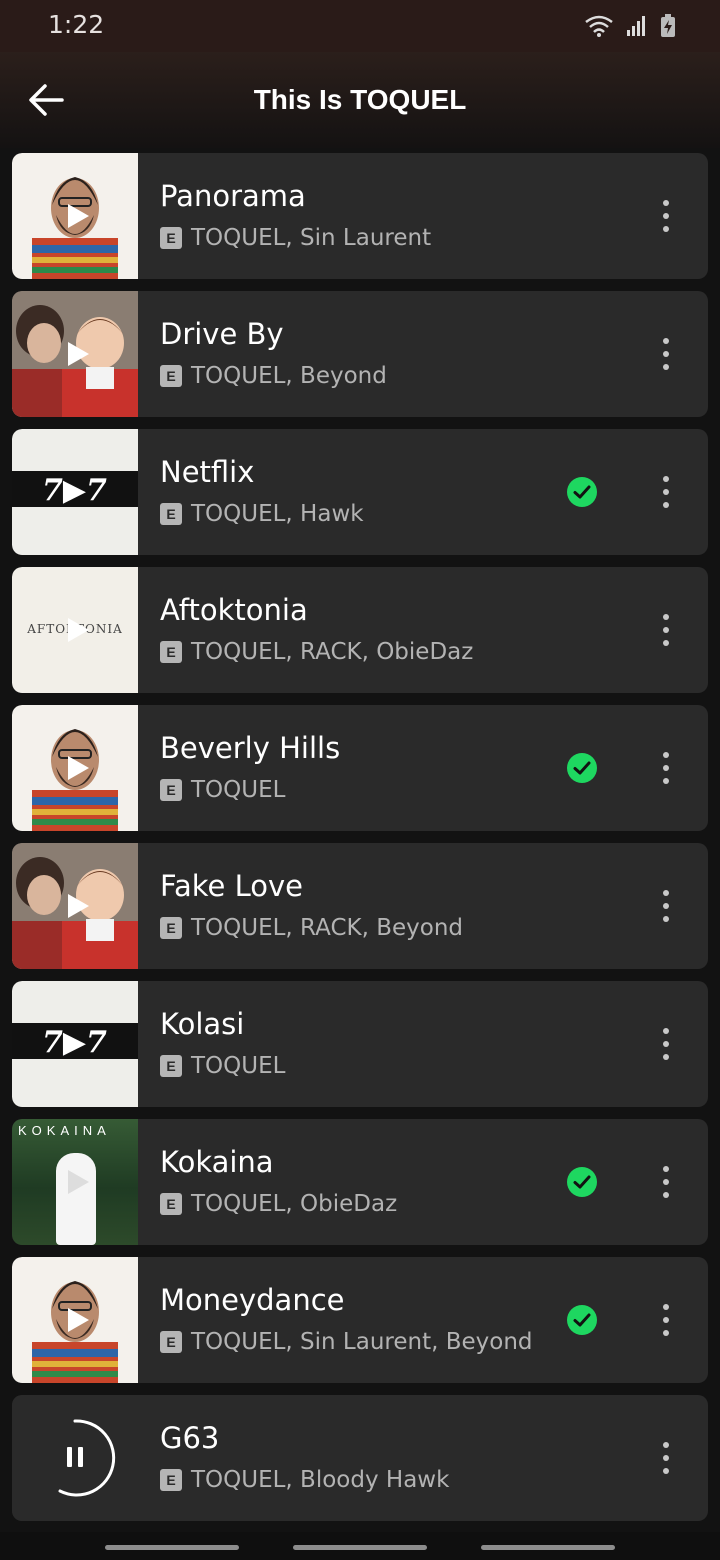 The height and width of the screenshot is (1560, 720). What do you see at coordinates (64, 1130) in the screenshot?
I see `art-text: KOKAINA` at bounding box center [64, 1130].